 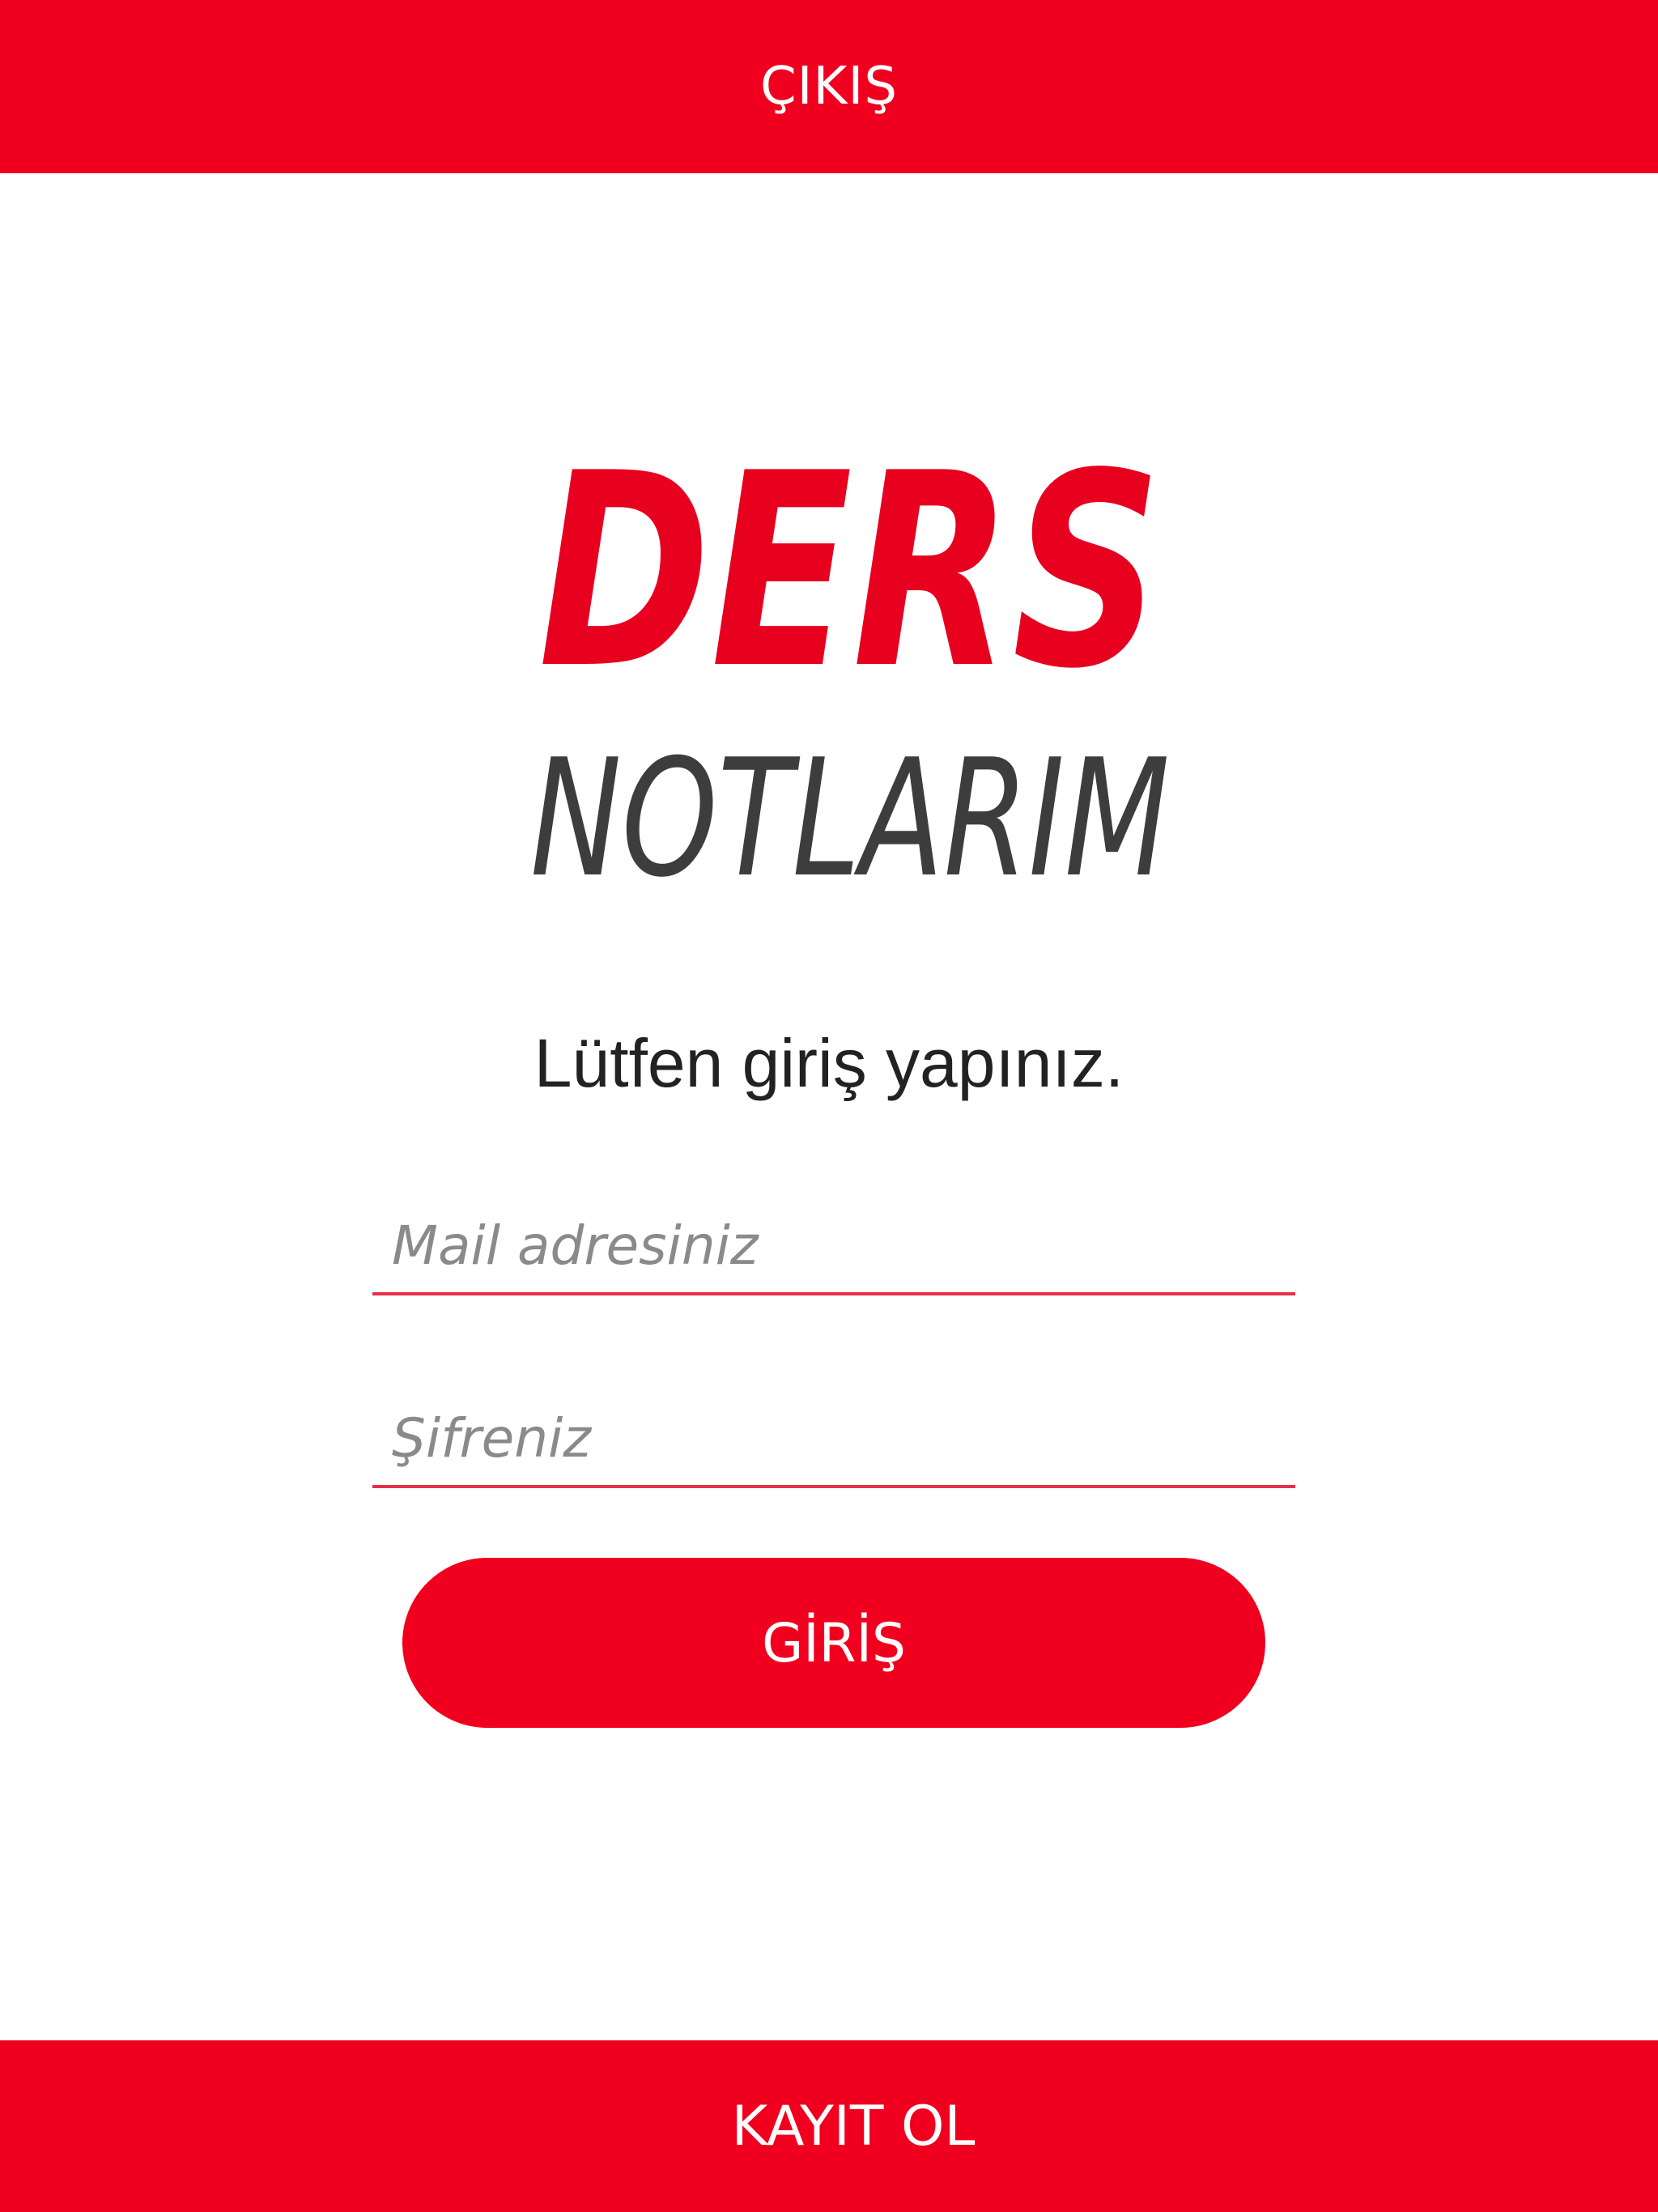 I want to click on register-button: KAYIT OL, so click(x=829, y=2126).